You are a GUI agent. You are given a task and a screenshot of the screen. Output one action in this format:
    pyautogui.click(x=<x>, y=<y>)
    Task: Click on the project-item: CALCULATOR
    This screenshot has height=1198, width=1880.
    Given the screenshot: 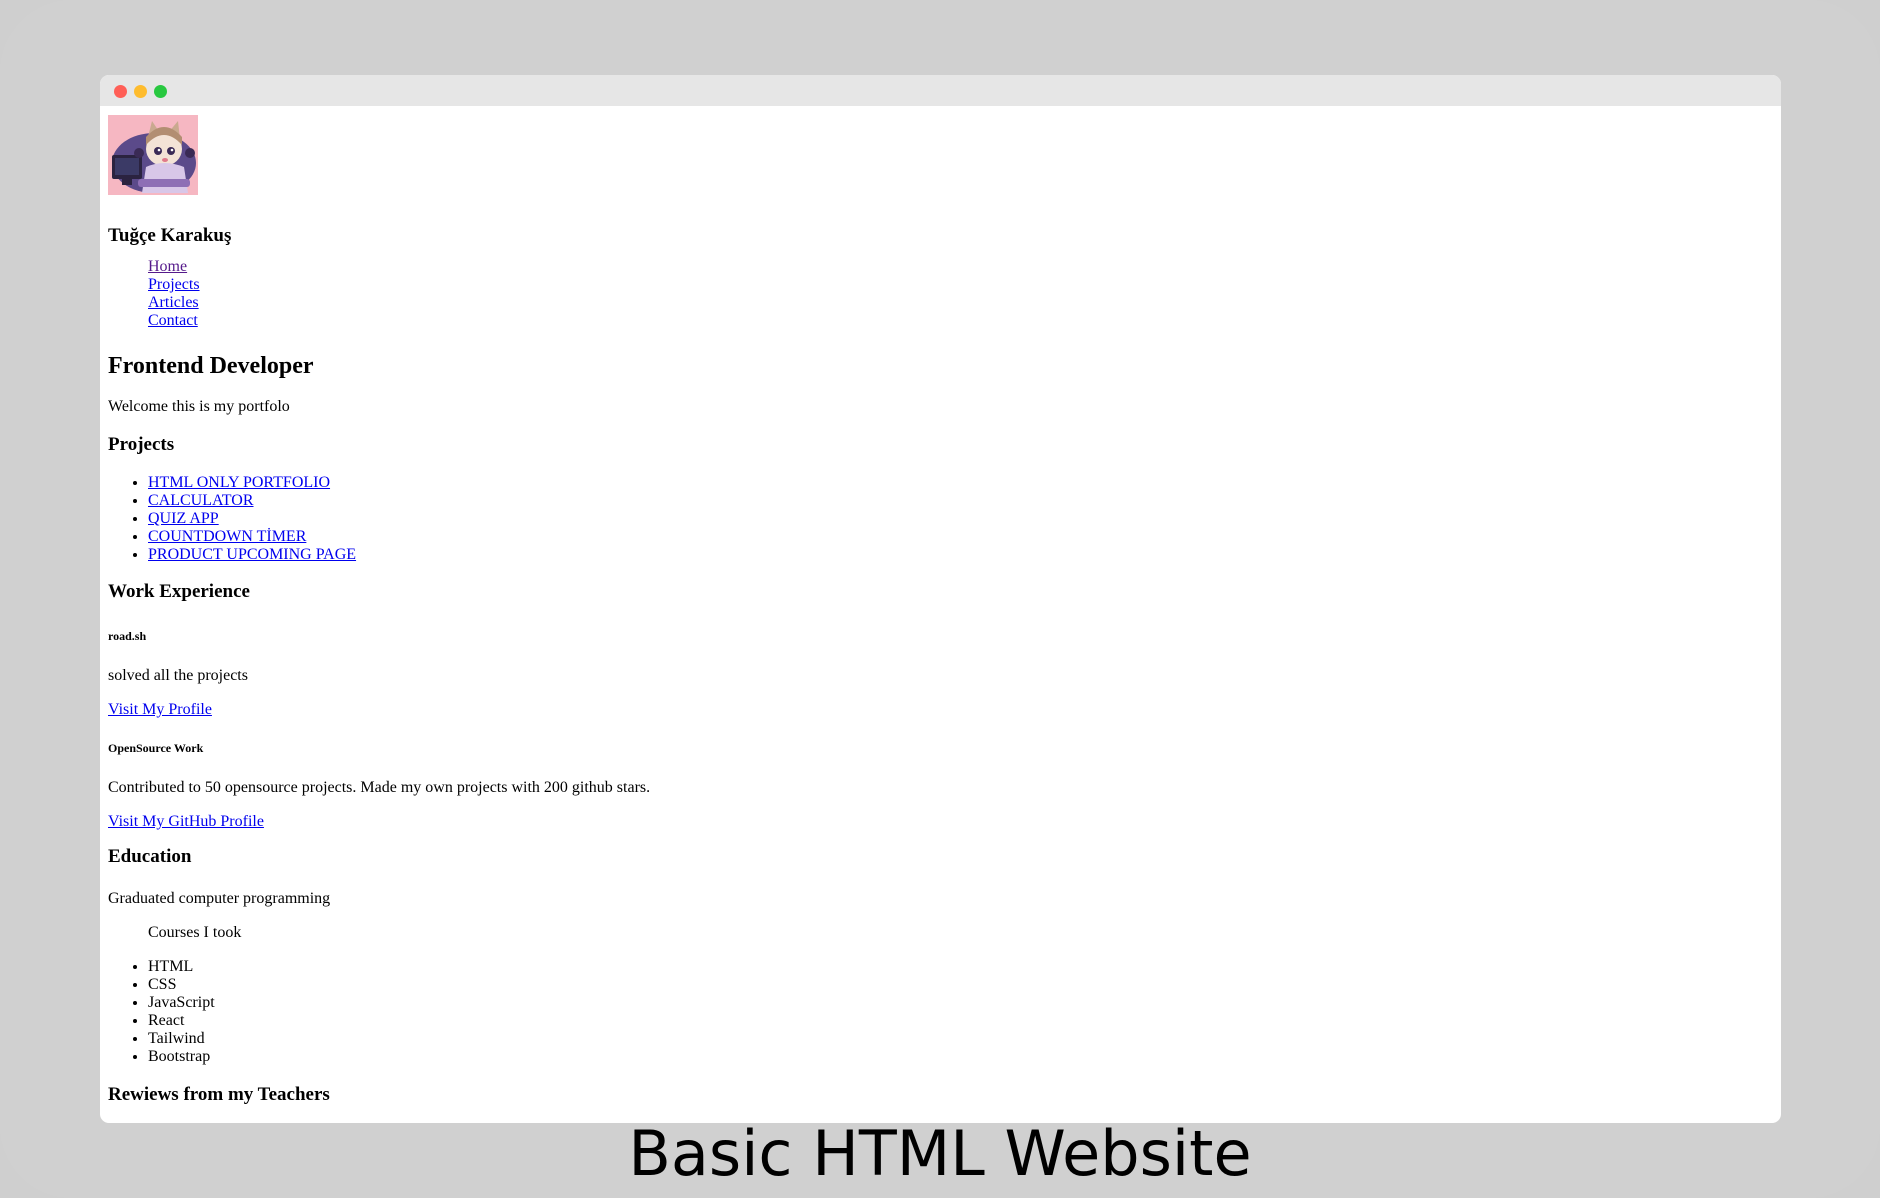 What is the action you would take?
    pyautogui.click(x=252, y=501)
    